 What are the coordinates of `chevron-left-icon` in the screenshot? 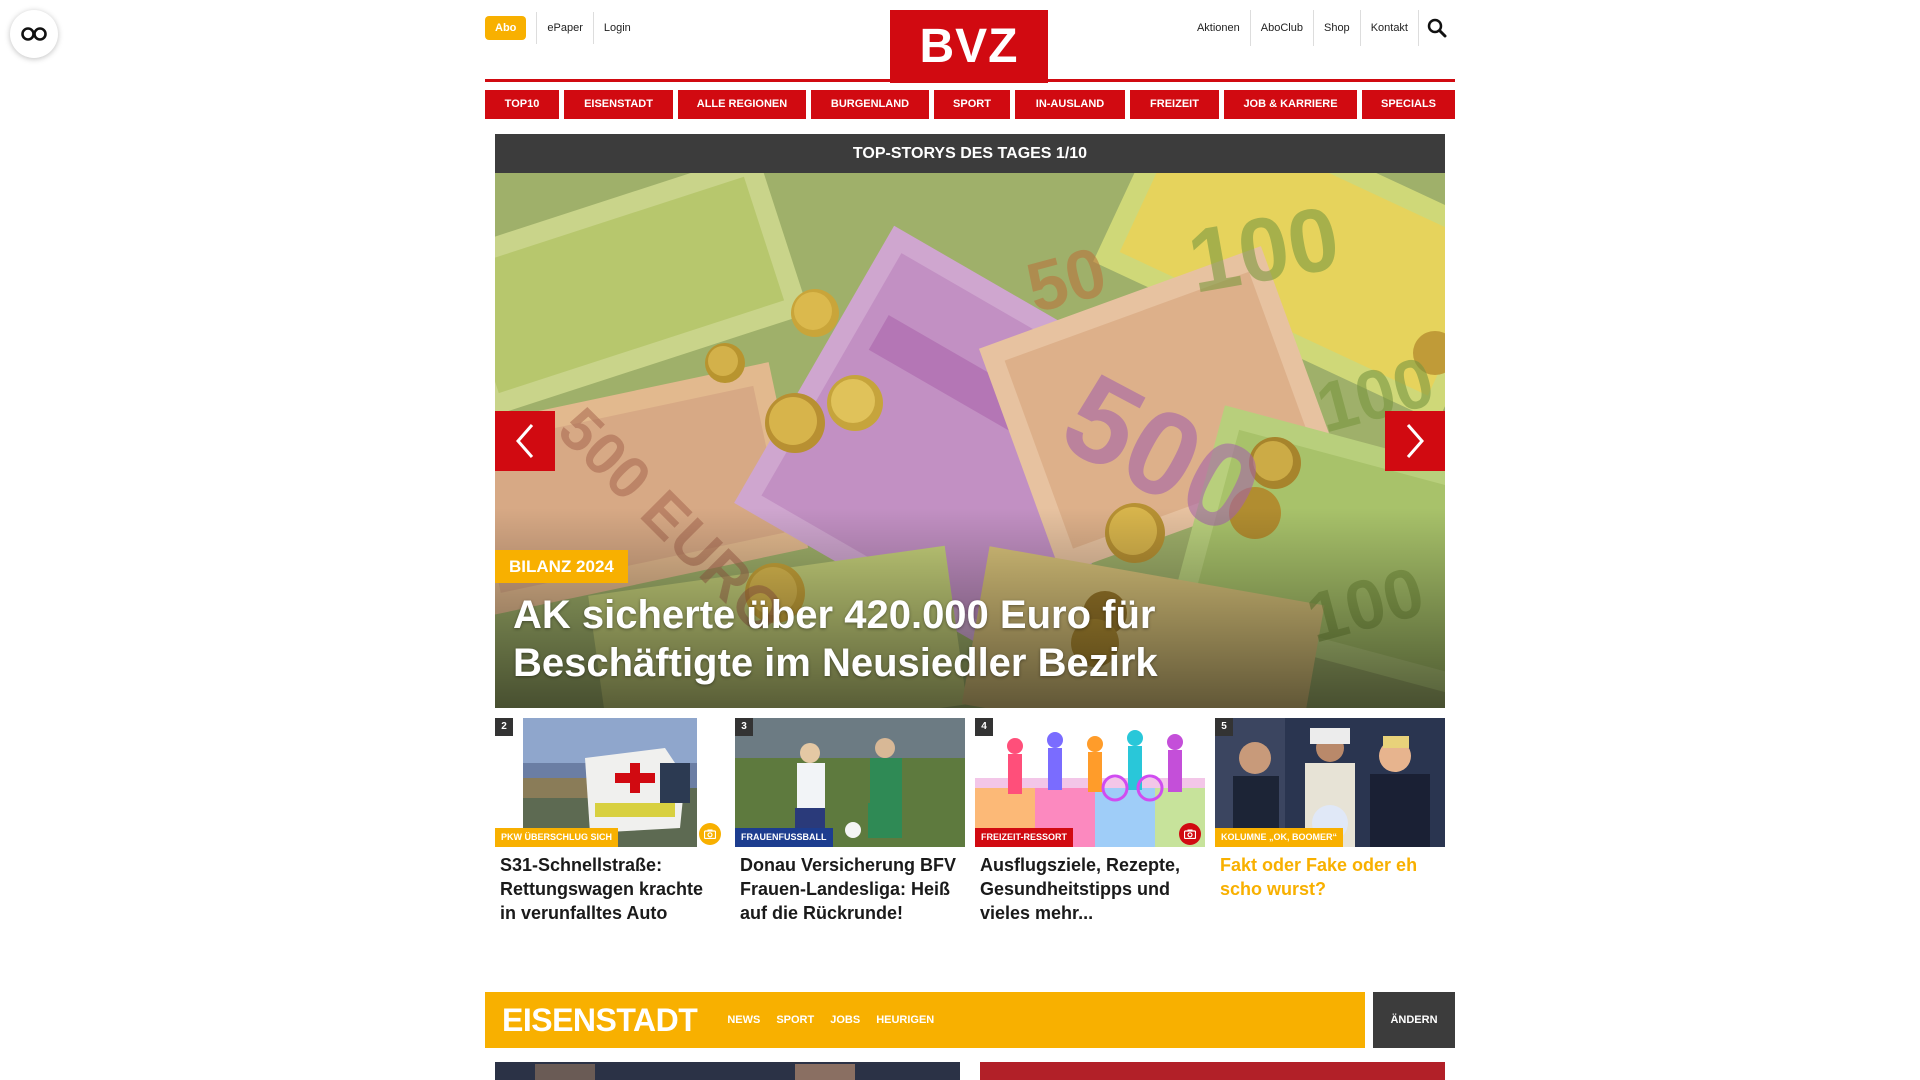 It's located at (525, 441).